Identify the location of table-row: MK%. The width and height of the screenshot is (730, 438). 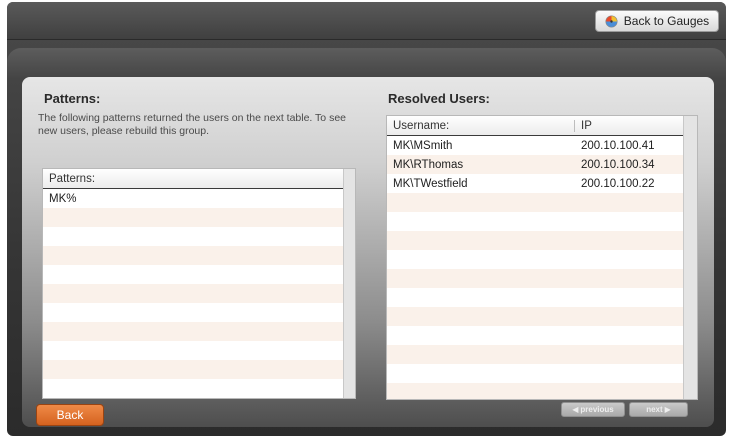
(193, 198).